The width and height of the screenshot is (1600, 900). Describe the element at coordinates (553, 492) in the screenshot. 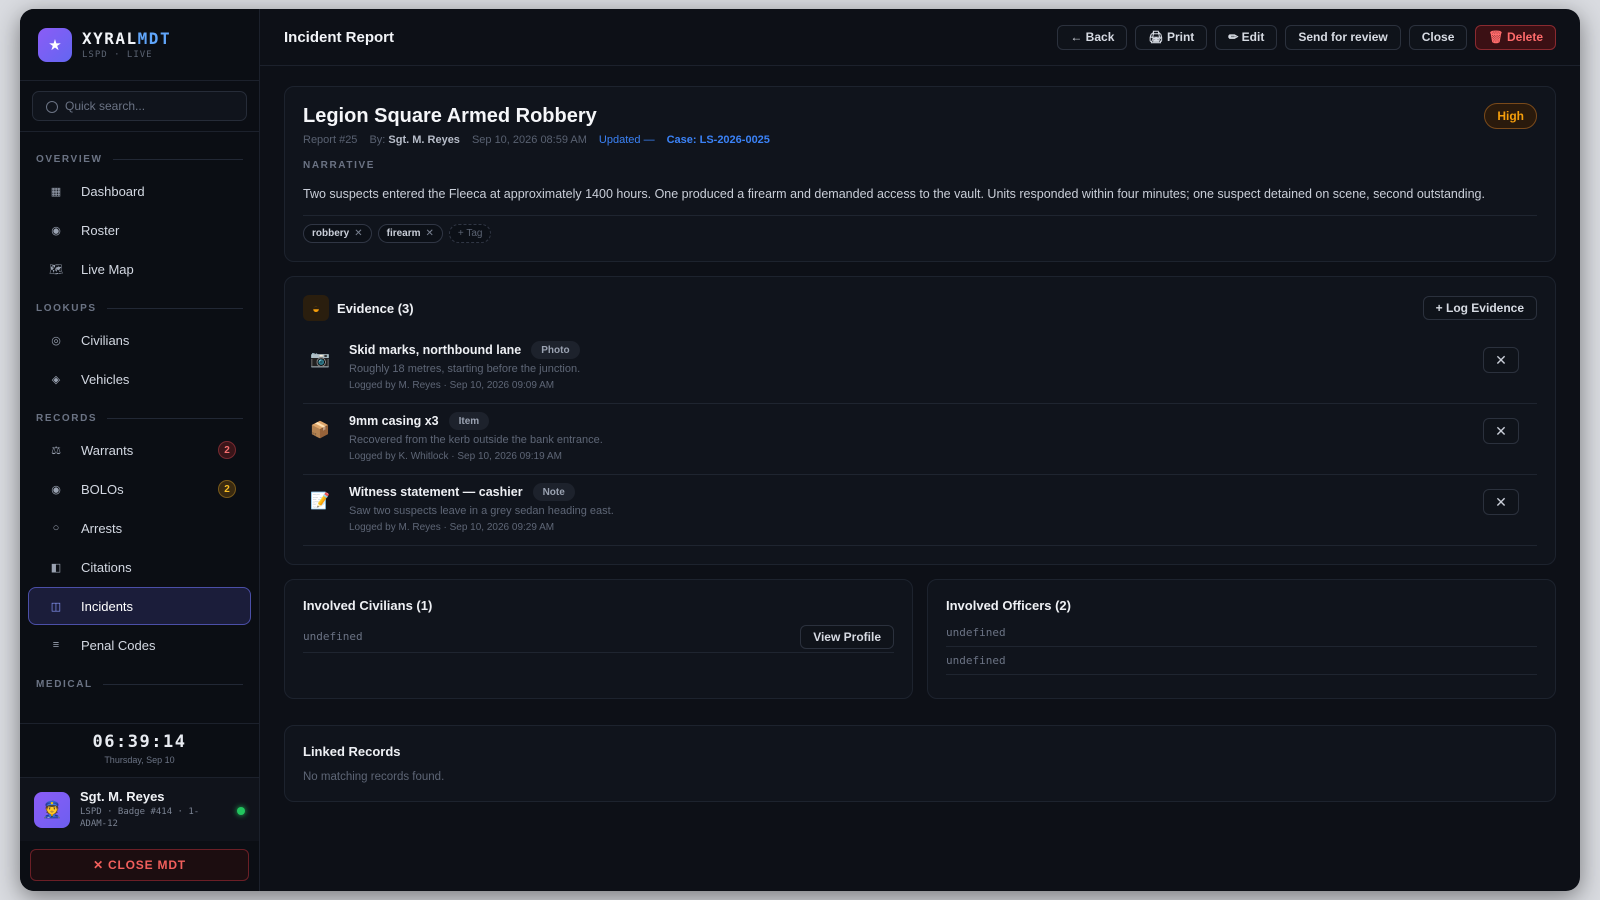

I see `evidence-type-badge: Note` at that location.